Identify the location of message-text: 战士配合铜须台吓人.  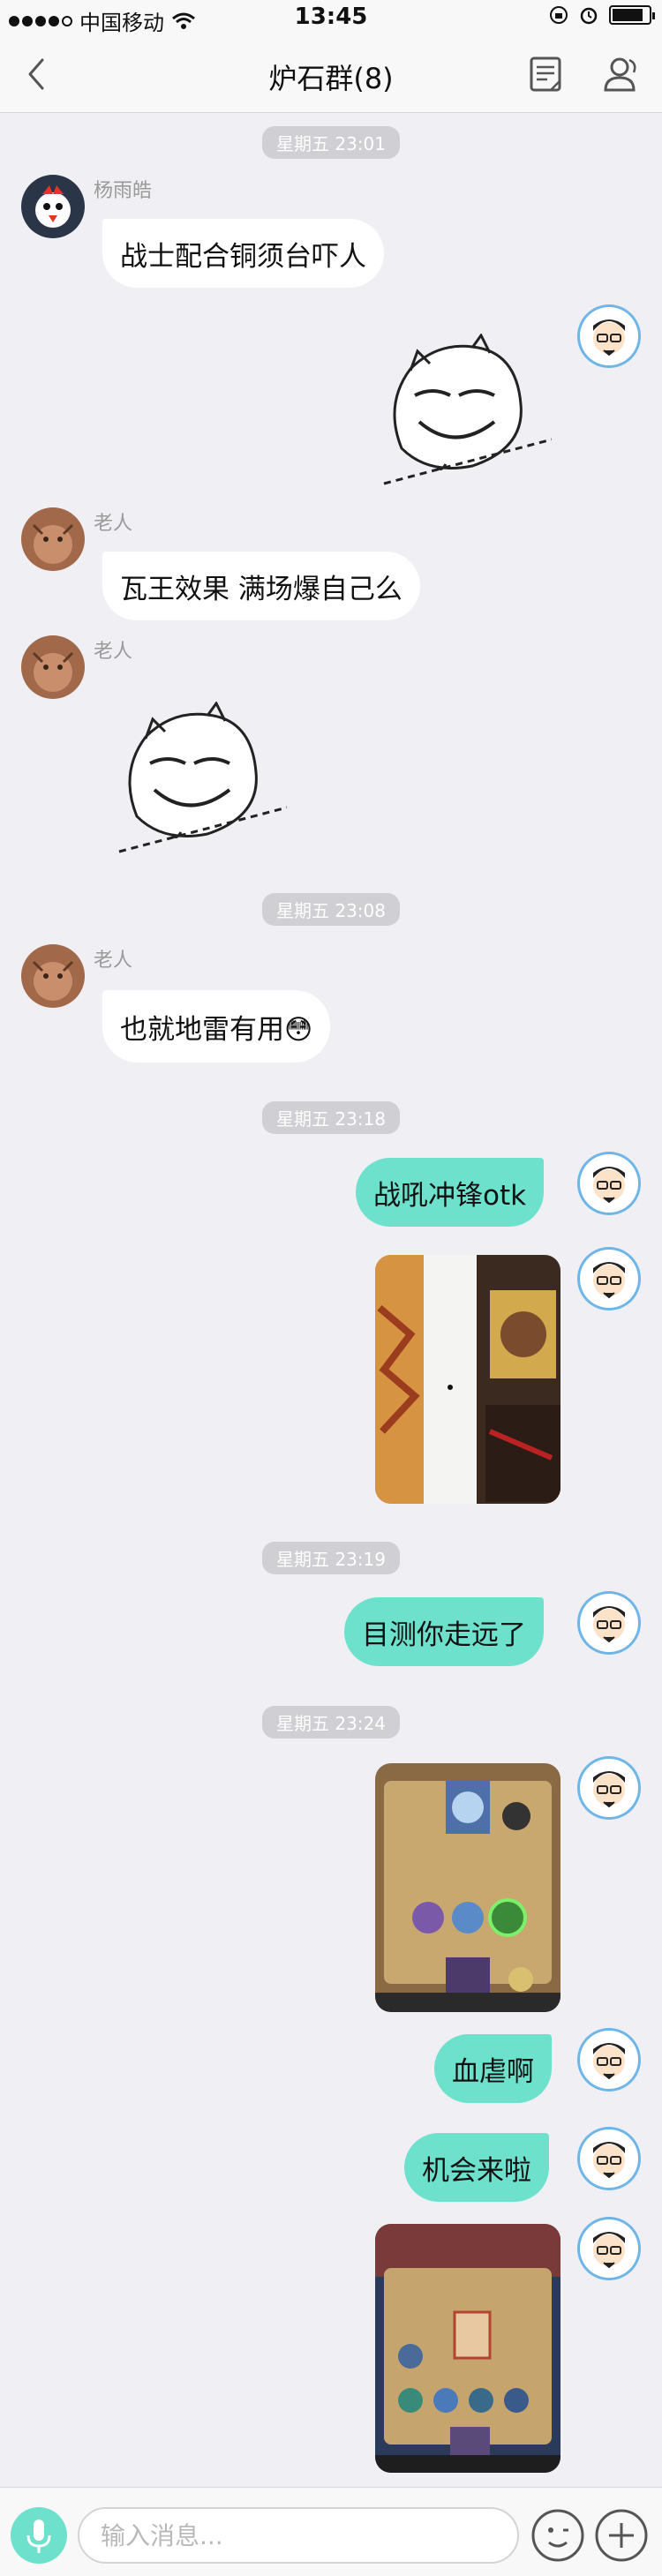
(243, 256).